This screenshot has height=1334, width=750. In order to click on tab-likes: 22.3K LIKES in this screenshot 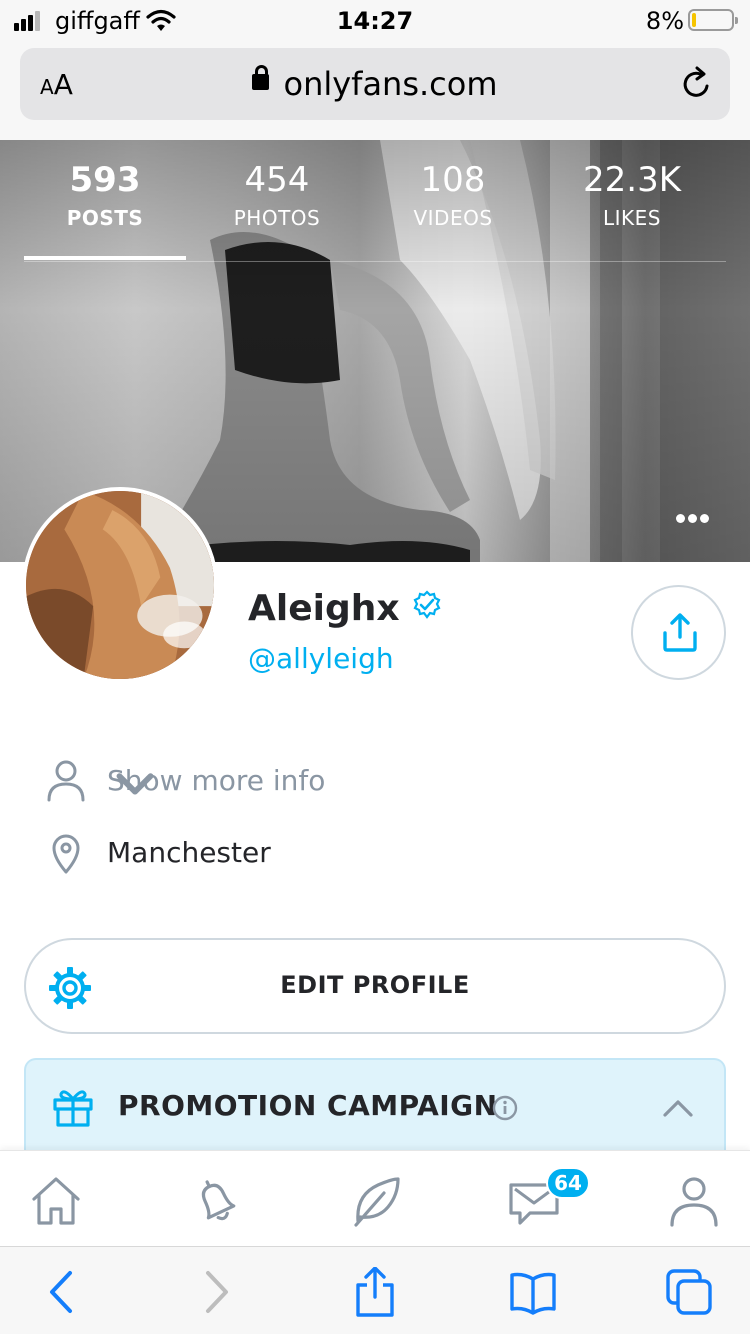, I will do `click(632, 195)`.